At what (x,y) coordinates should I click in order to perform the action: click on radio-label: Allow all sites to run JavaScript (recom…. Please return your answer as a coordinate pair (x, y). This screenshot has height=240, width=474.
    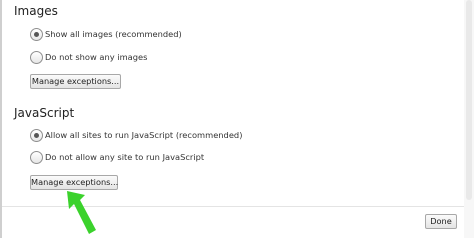
    Looking at the image, I should click on (144, 135).